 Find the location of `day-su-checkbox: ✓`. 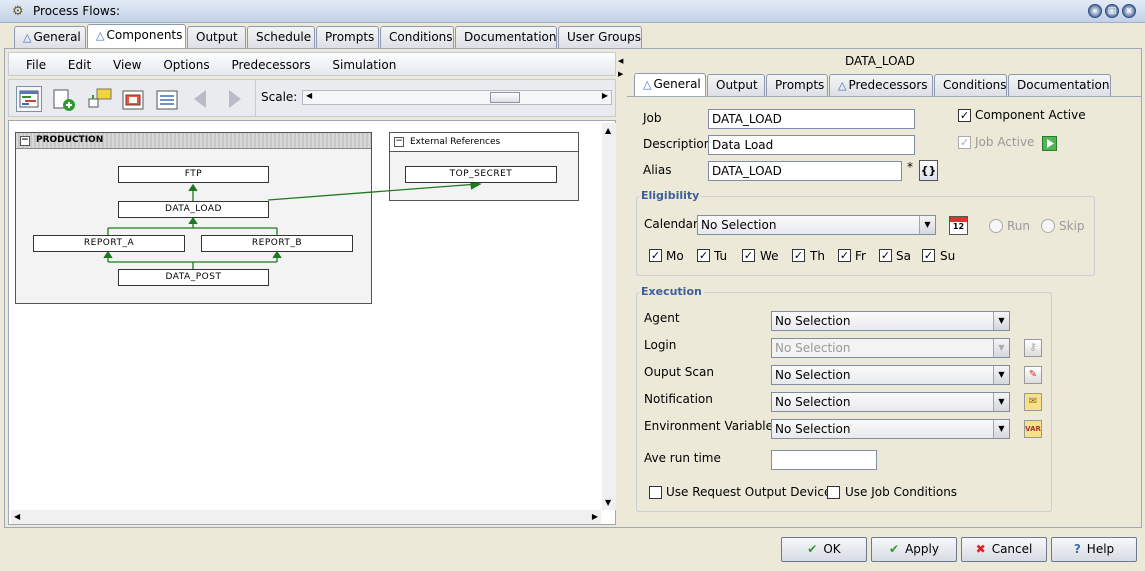

day-su-checkbox: ✓ is located at coordinates (928, 255).